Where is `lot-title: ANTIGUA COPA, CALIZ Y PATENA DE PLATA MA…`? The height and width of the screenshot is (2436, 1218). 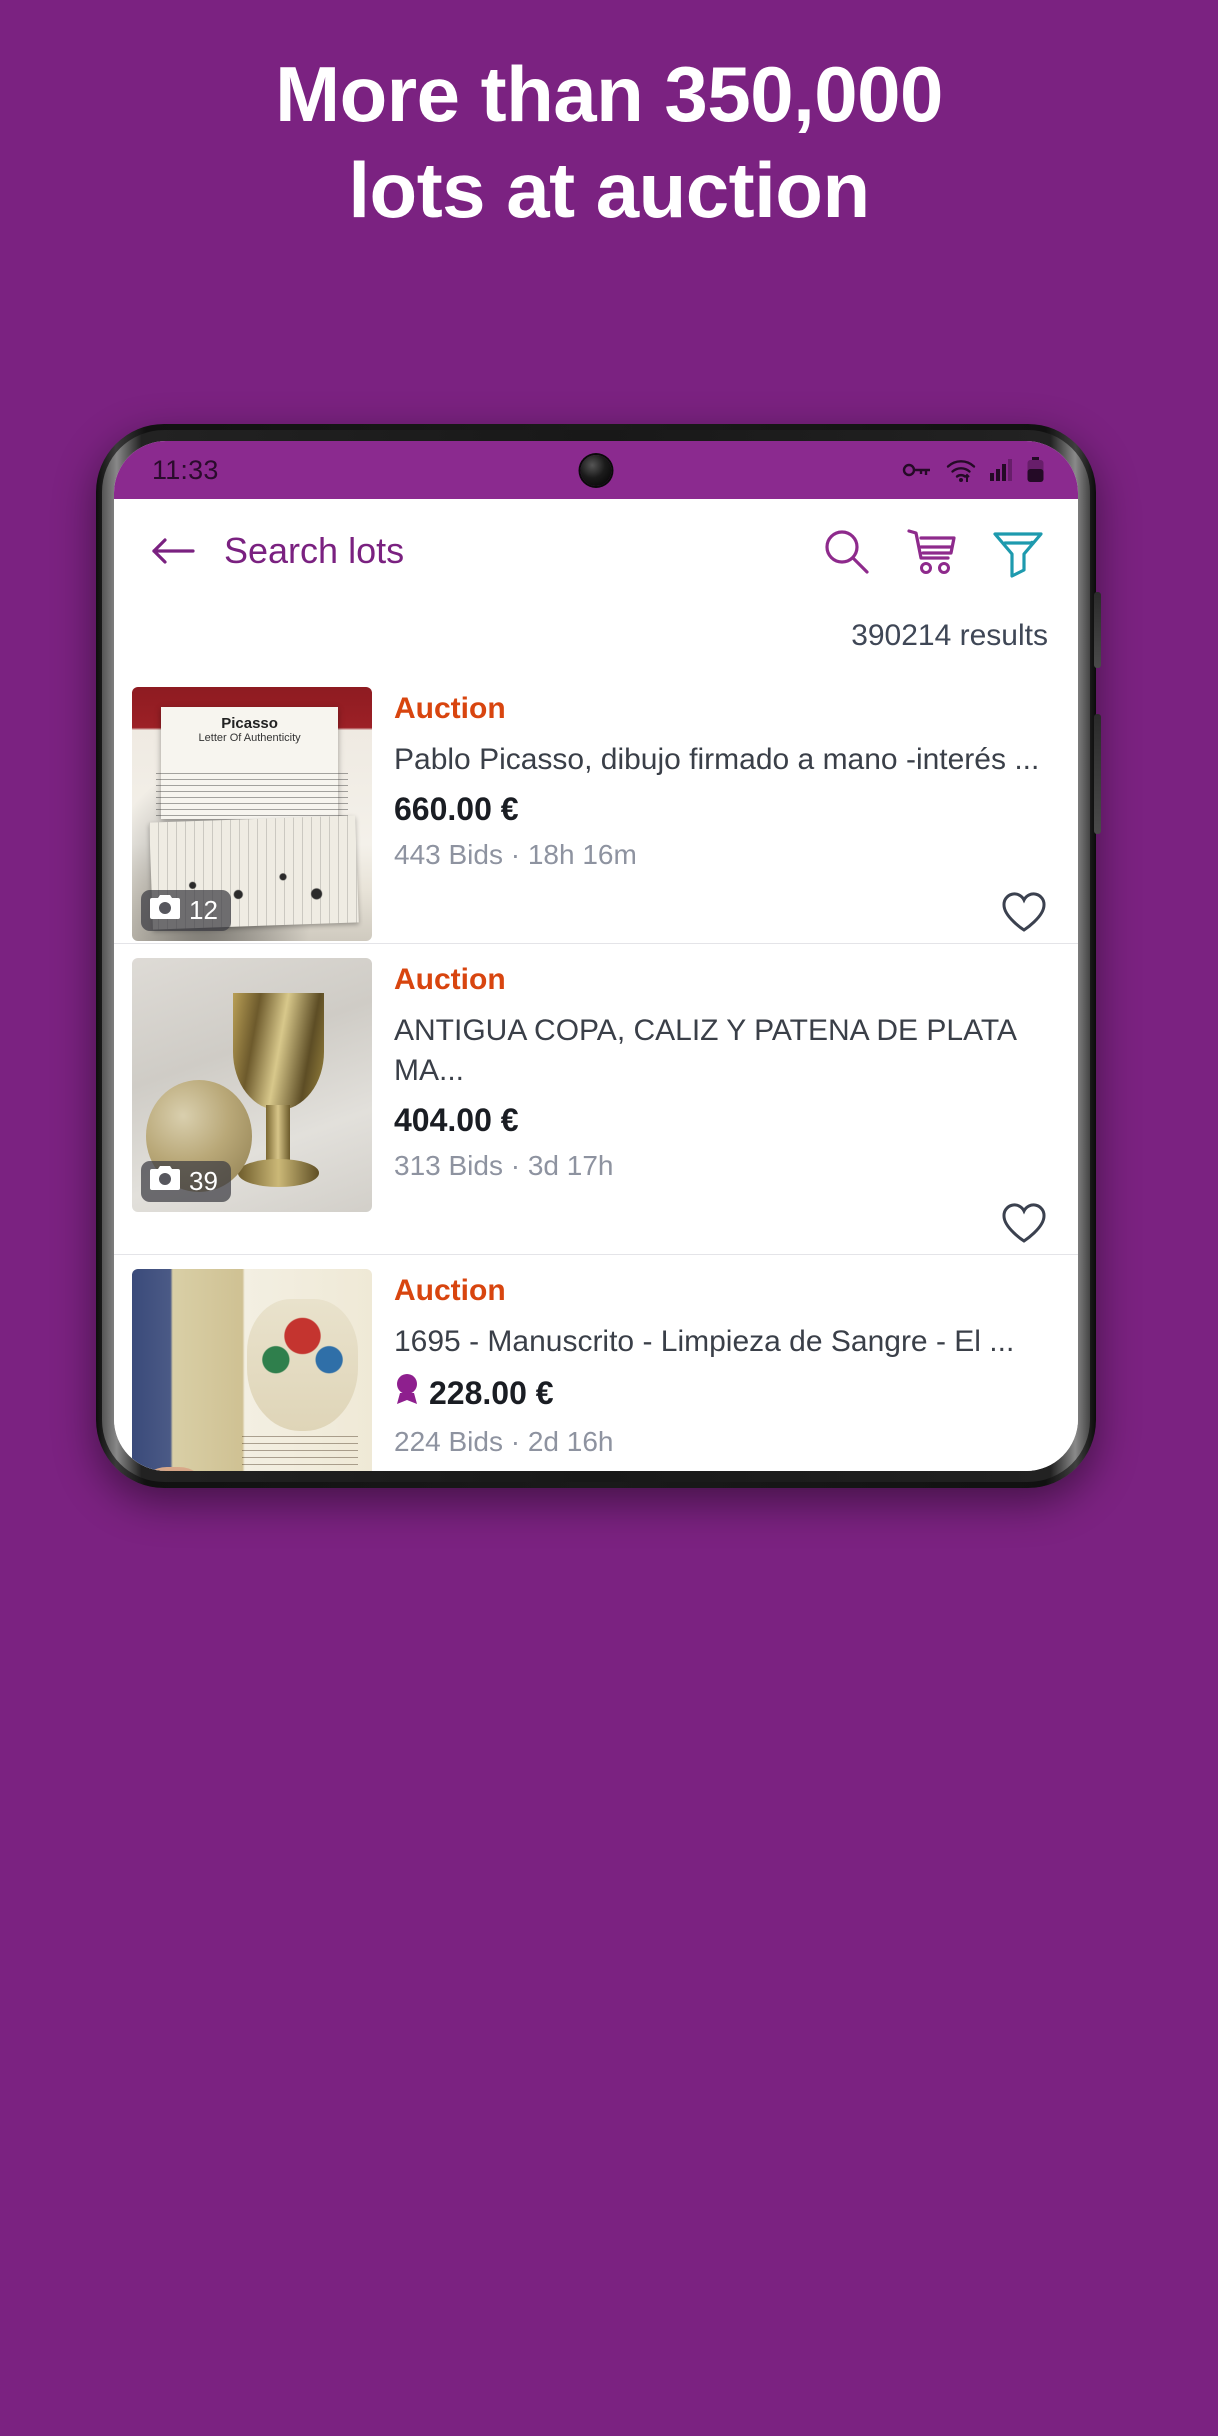
lot-title: ANTIGUA COPA, CALIZ Y PATENA DE PLATA MA… is located at coordinates (705, 1050).